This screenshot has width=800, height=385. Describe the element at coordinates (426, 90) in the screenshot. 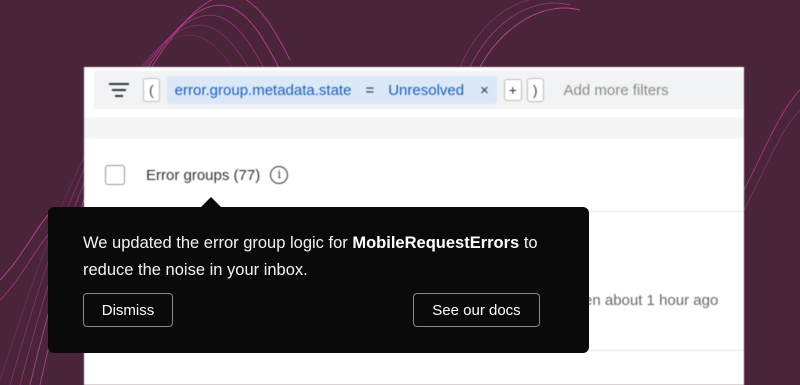

I see `filter-value: Unresolved` at that location.